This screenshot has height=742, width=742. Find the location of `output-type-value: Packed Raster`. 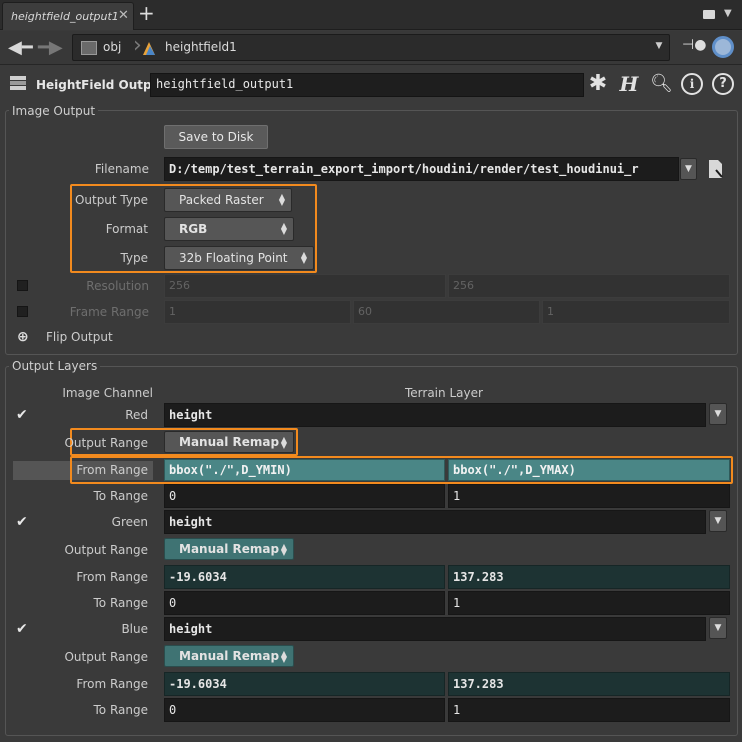

output-type-value: Packed Raster is located at coordinates (221, 200).